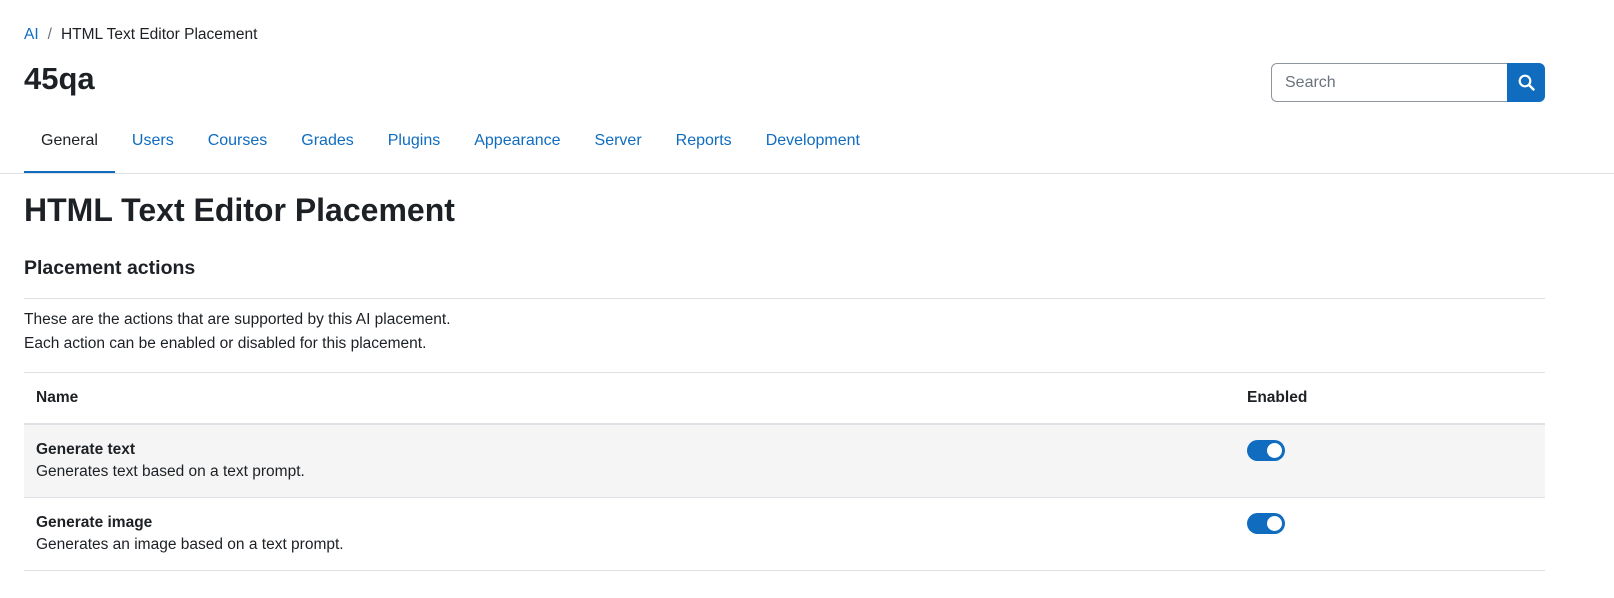 The width and height of the screenshot is (1614, 598). I want to click on breadcrumb-link-ai: AI, so click(31, 35).